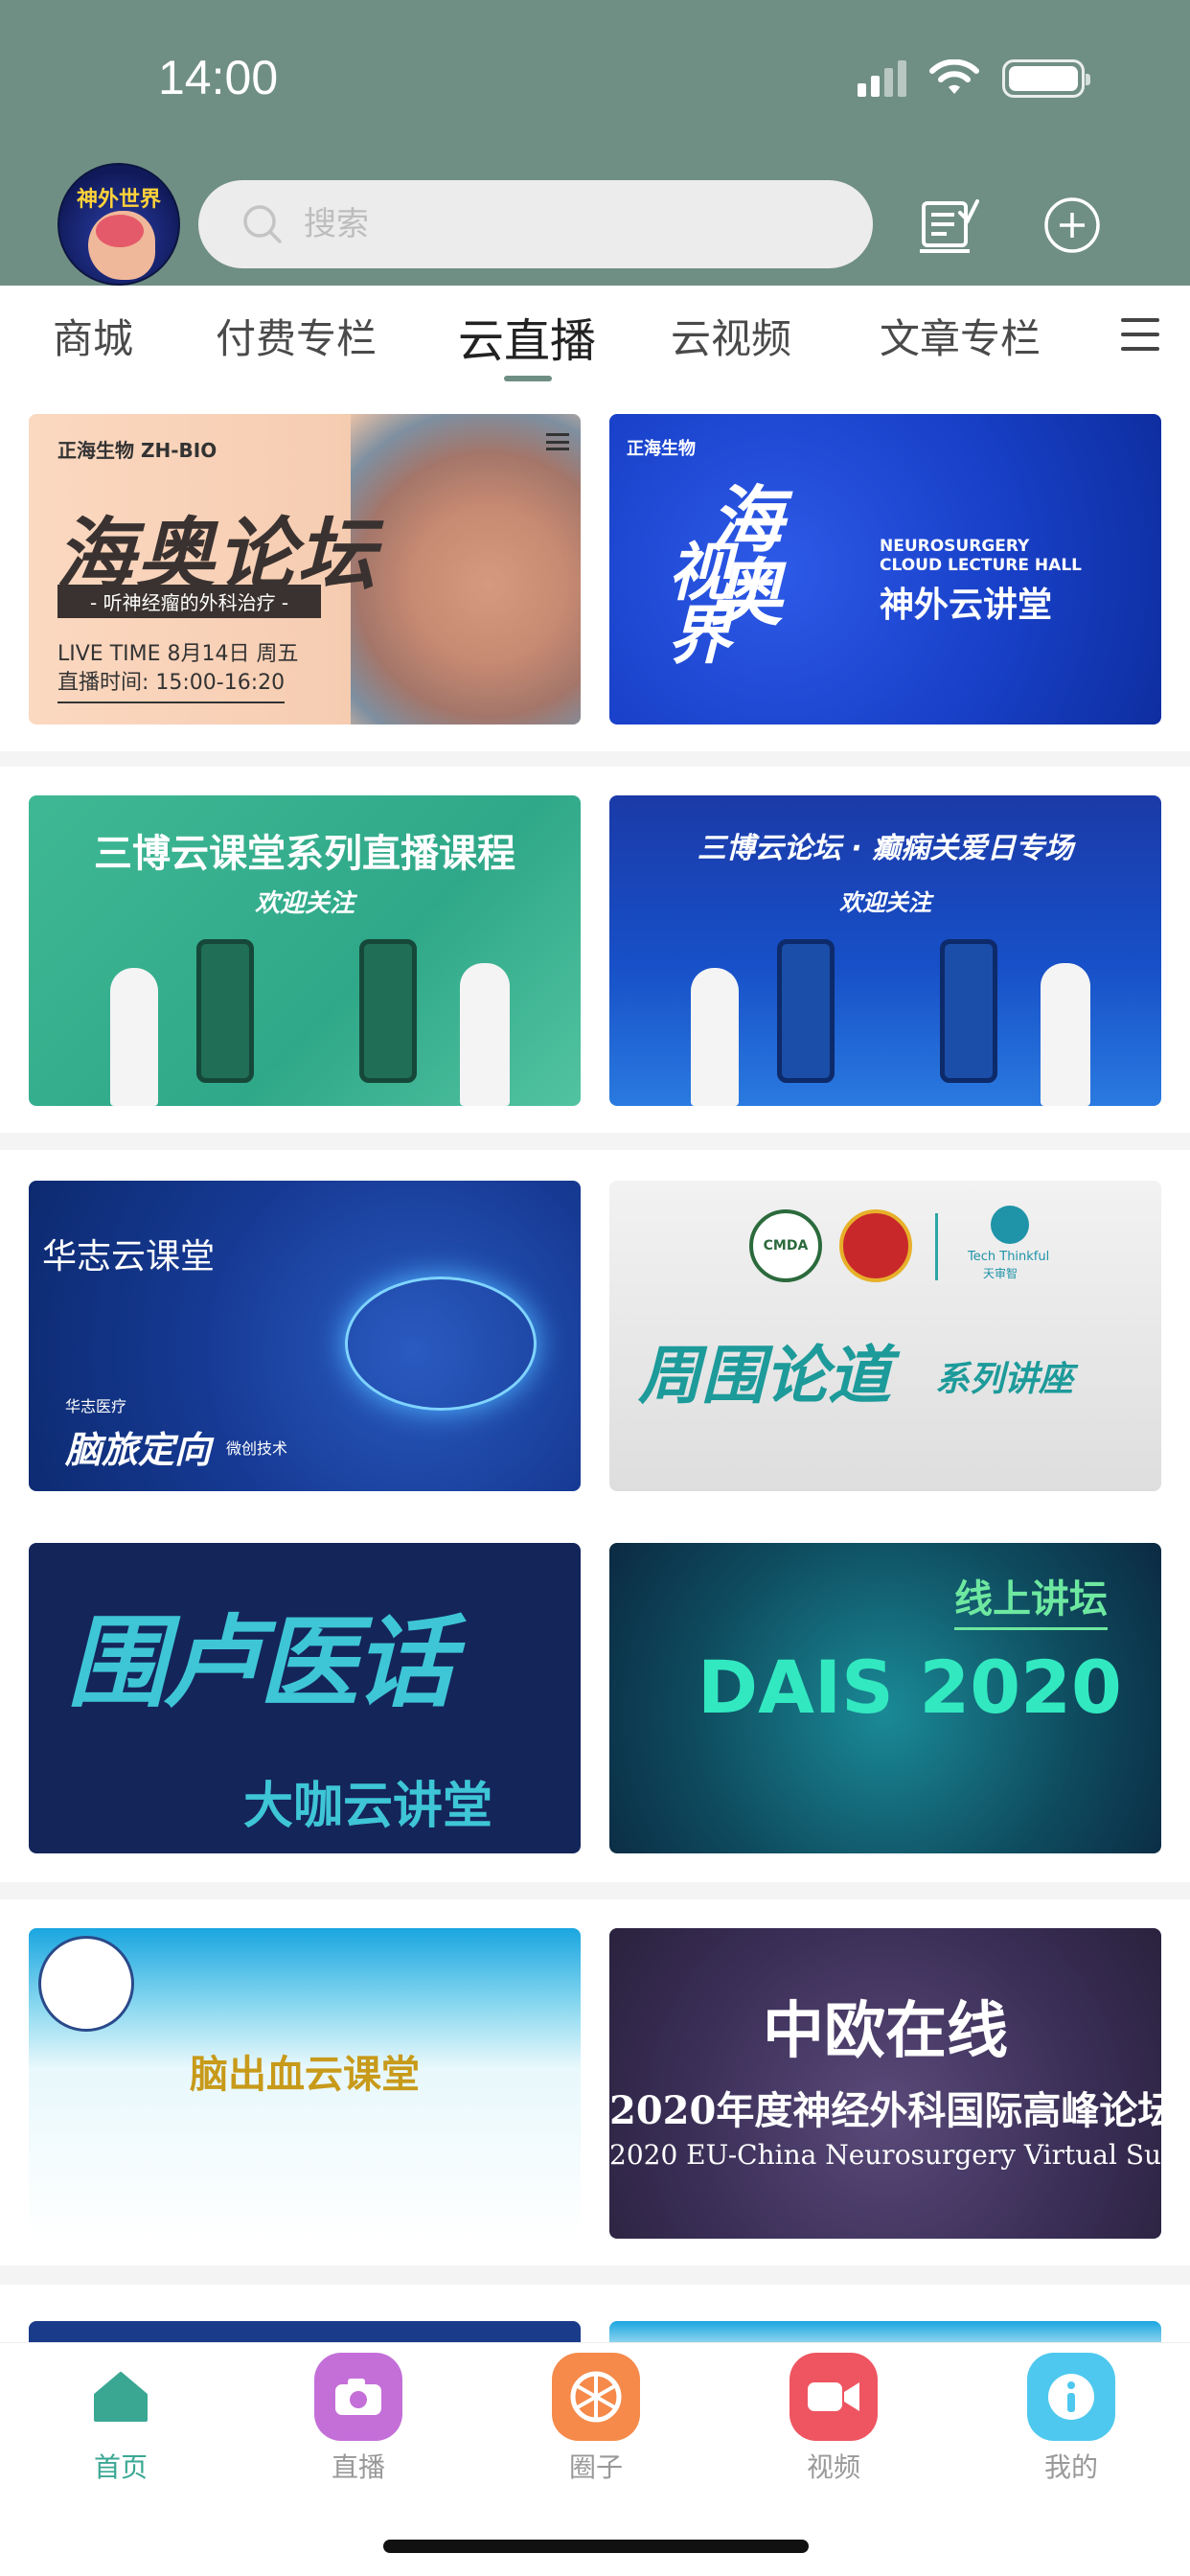  What do you see at coordinates (1072, 225) in the screenshot?
I see `add-button` at bounding box center [1072, 225].